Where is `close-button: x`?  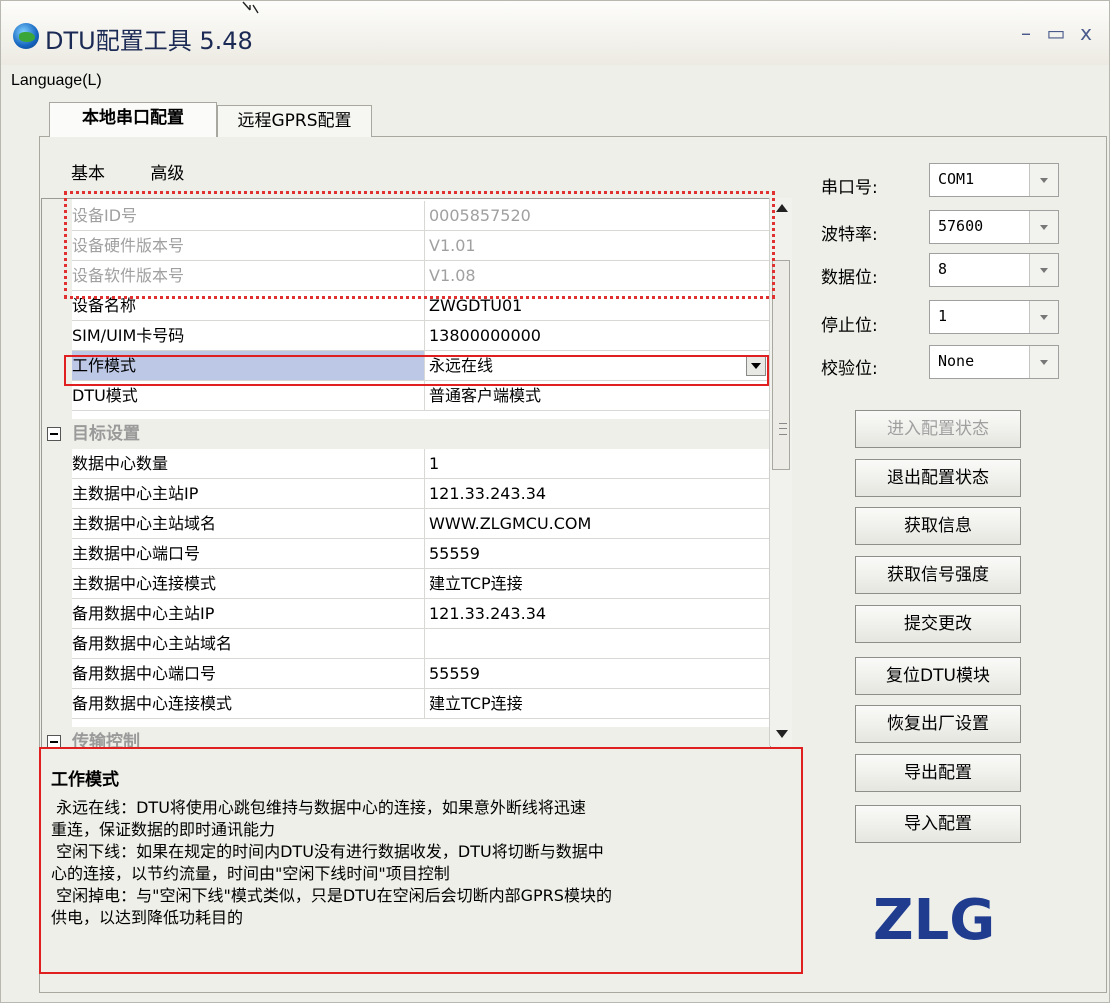
close-button: x is located at coordinates (1086, 33).